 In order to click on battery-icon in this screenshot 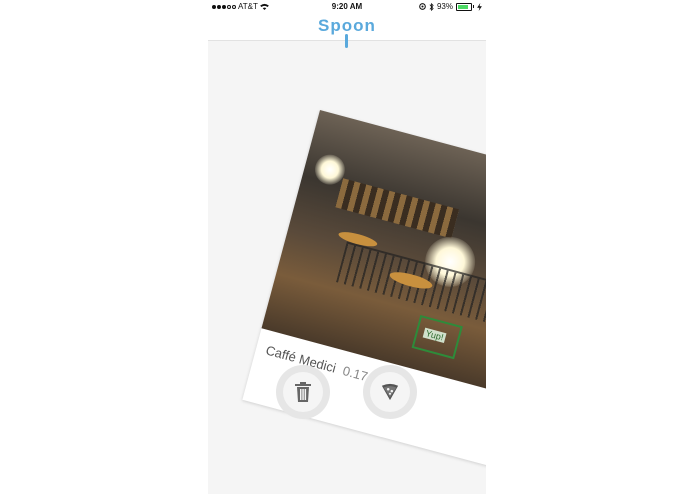, I will do `click(464, 6)`.